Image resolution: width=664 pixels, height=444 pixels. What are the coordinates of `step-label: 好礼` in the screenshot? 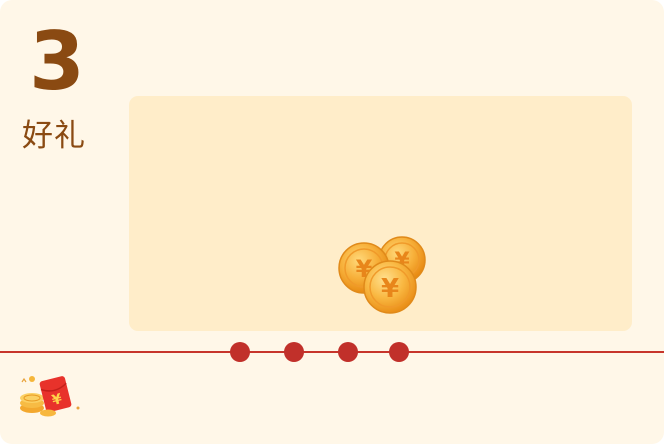 It's located at (54, 136).